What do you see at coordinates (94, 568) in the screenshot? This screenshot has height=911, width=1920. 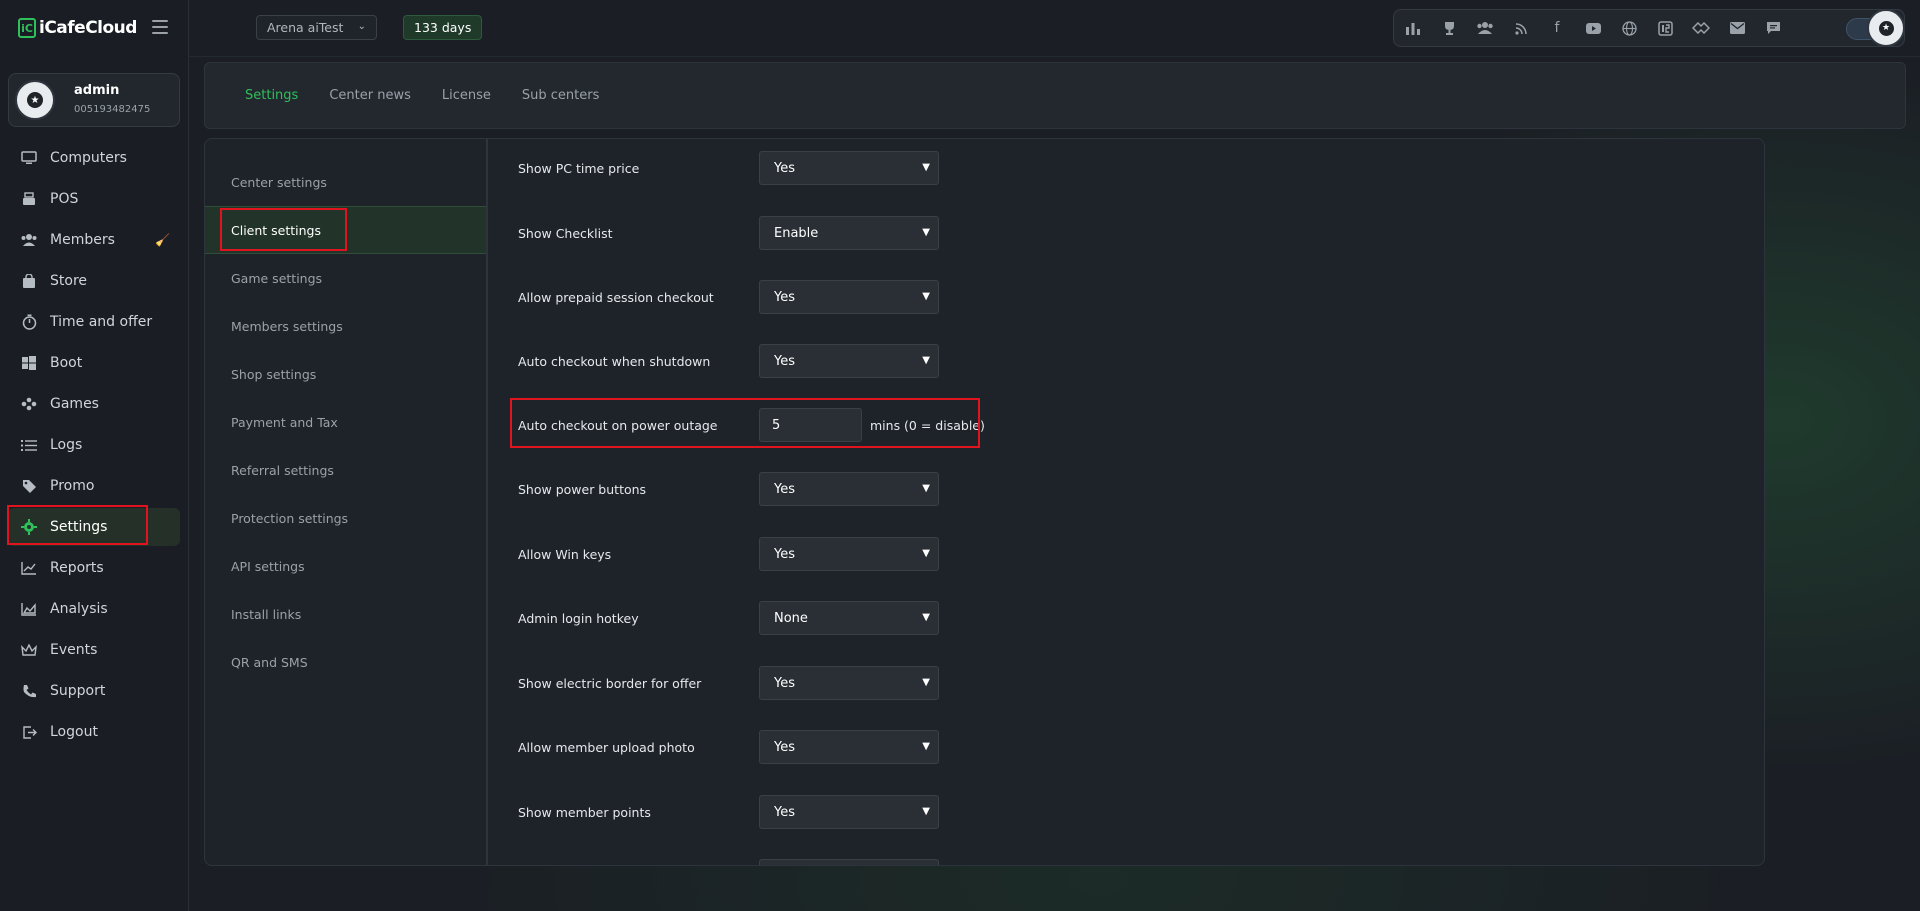 I see `sidebar-item-reports: Reports` at bounding box center [94, 568].